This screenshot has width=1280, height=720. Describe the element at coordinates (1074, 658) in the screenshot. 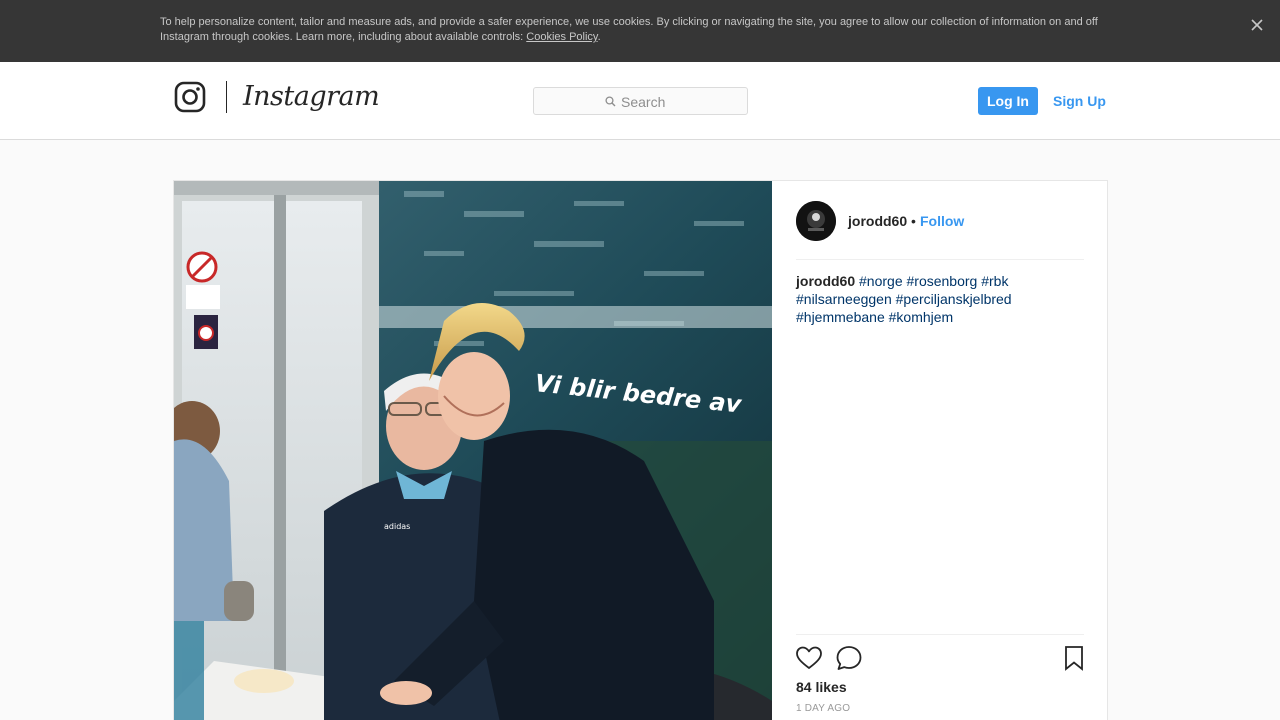

I see `bookmark-icon` at that location.